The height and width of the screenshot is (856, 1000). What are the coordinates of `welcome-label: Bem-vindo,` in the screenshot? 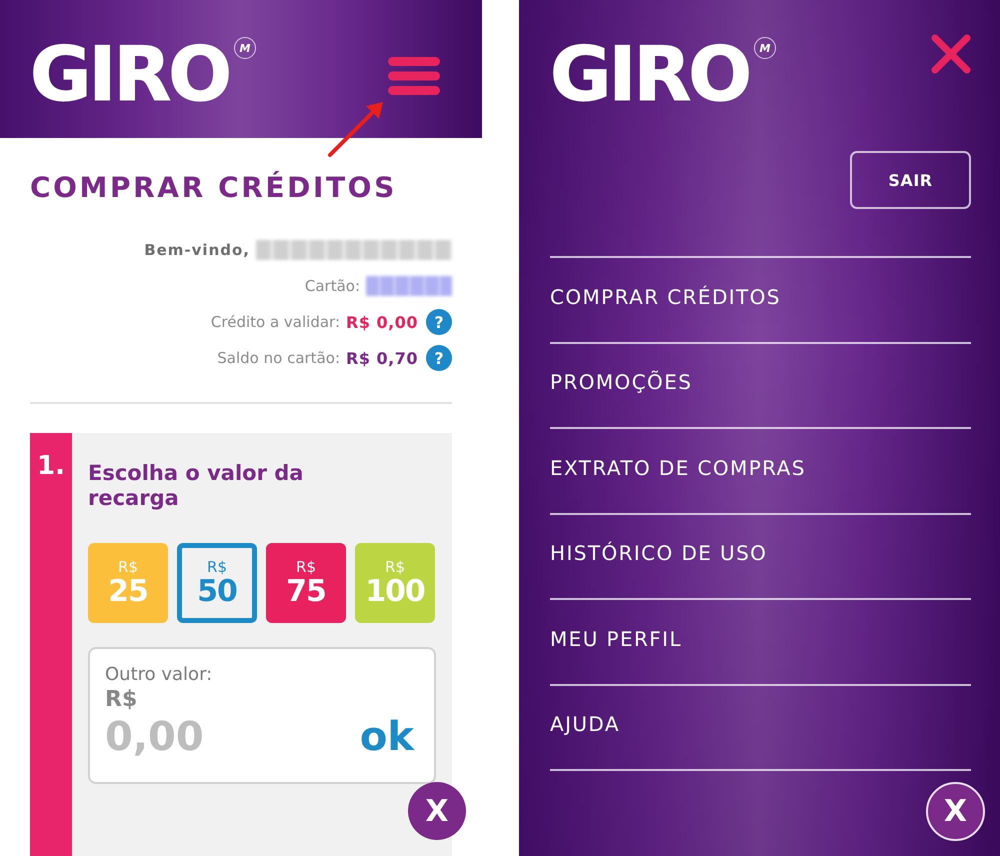 It's located at (197, 250).